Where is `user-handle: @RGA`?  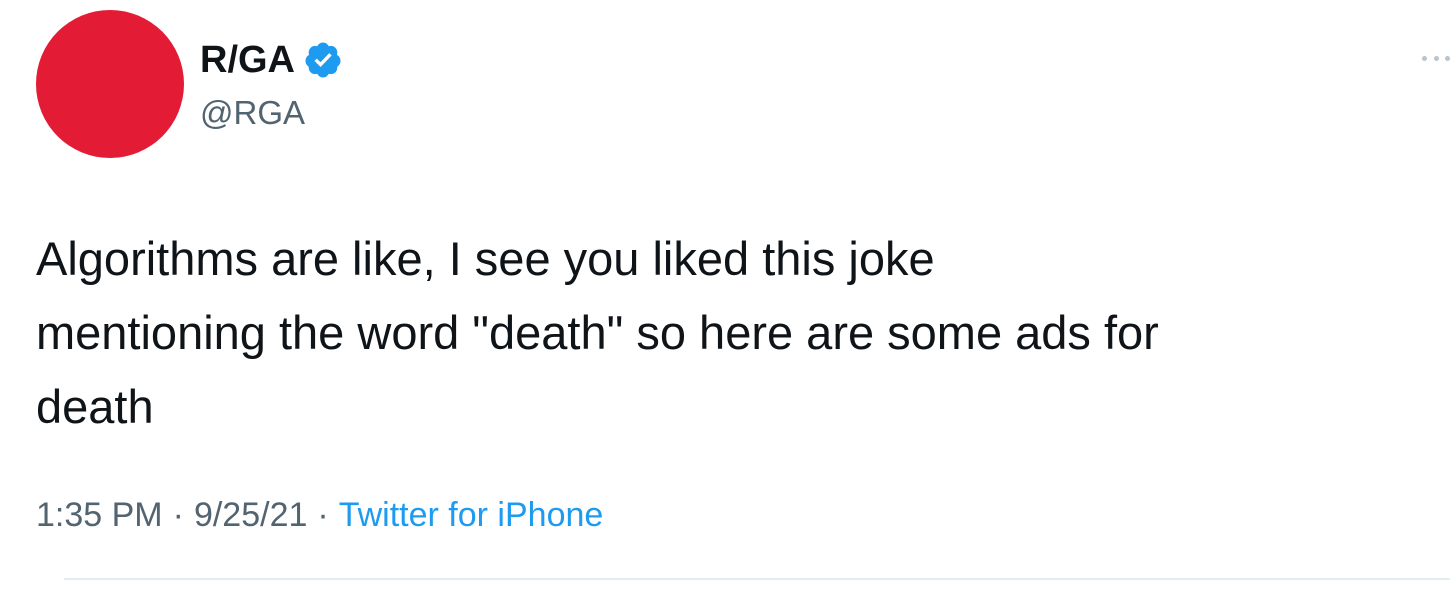 user-handle: @RGA is located at coordinates (271, 113).